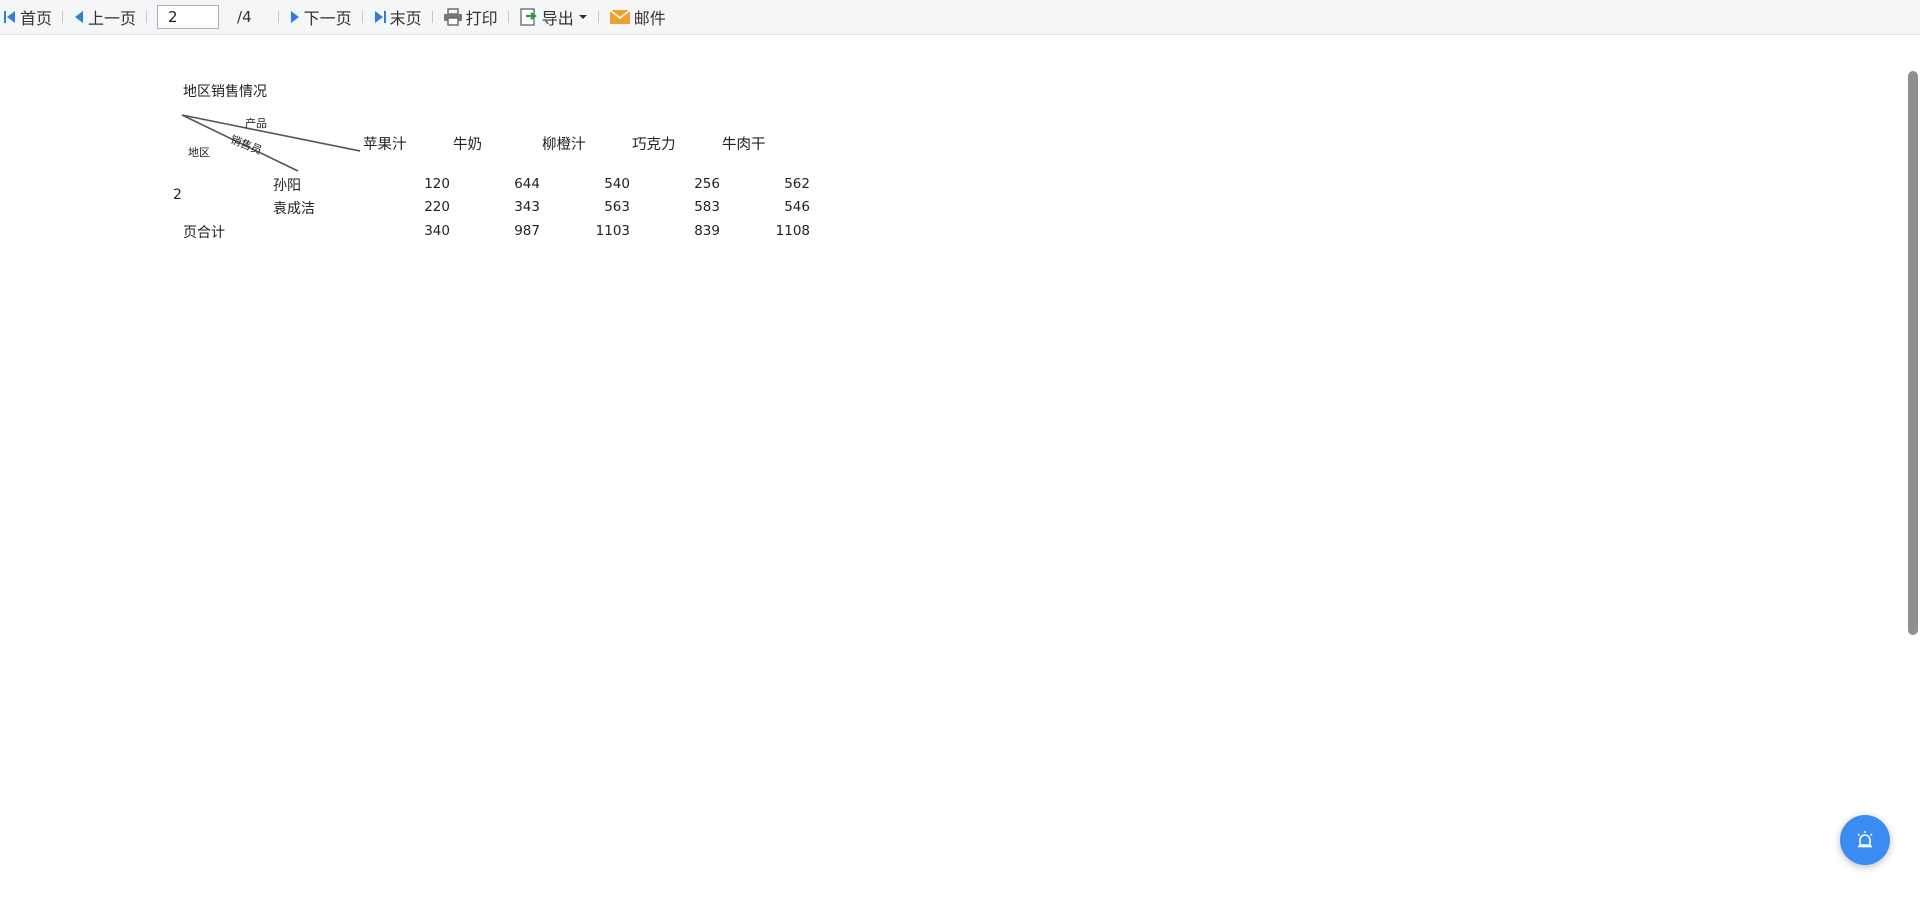 The height and width of the screenshot is (924, 1920). I want to click on next-page-icon, so click(294, 17).